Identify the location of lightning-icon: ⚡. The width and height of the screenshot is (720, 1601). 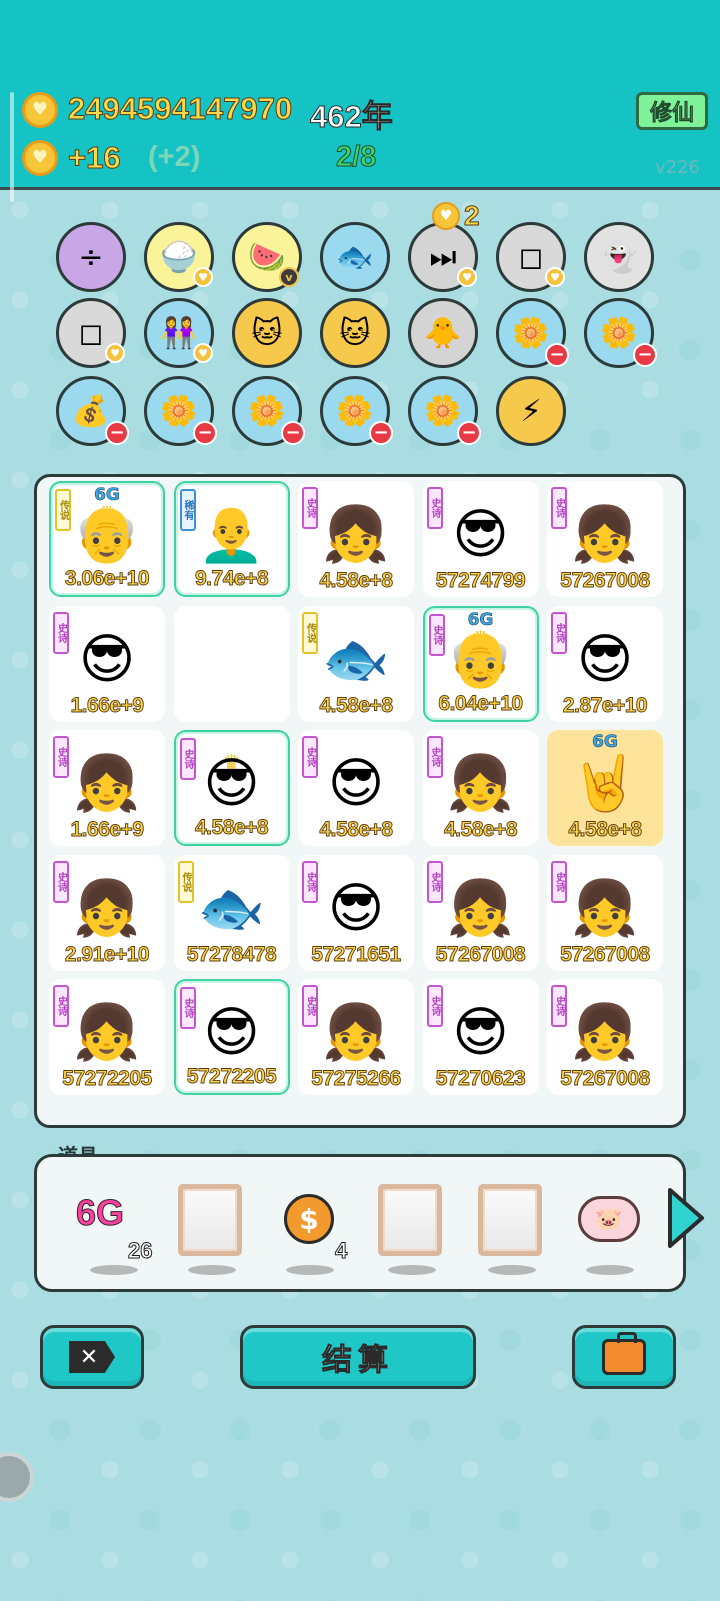
(531, 411).